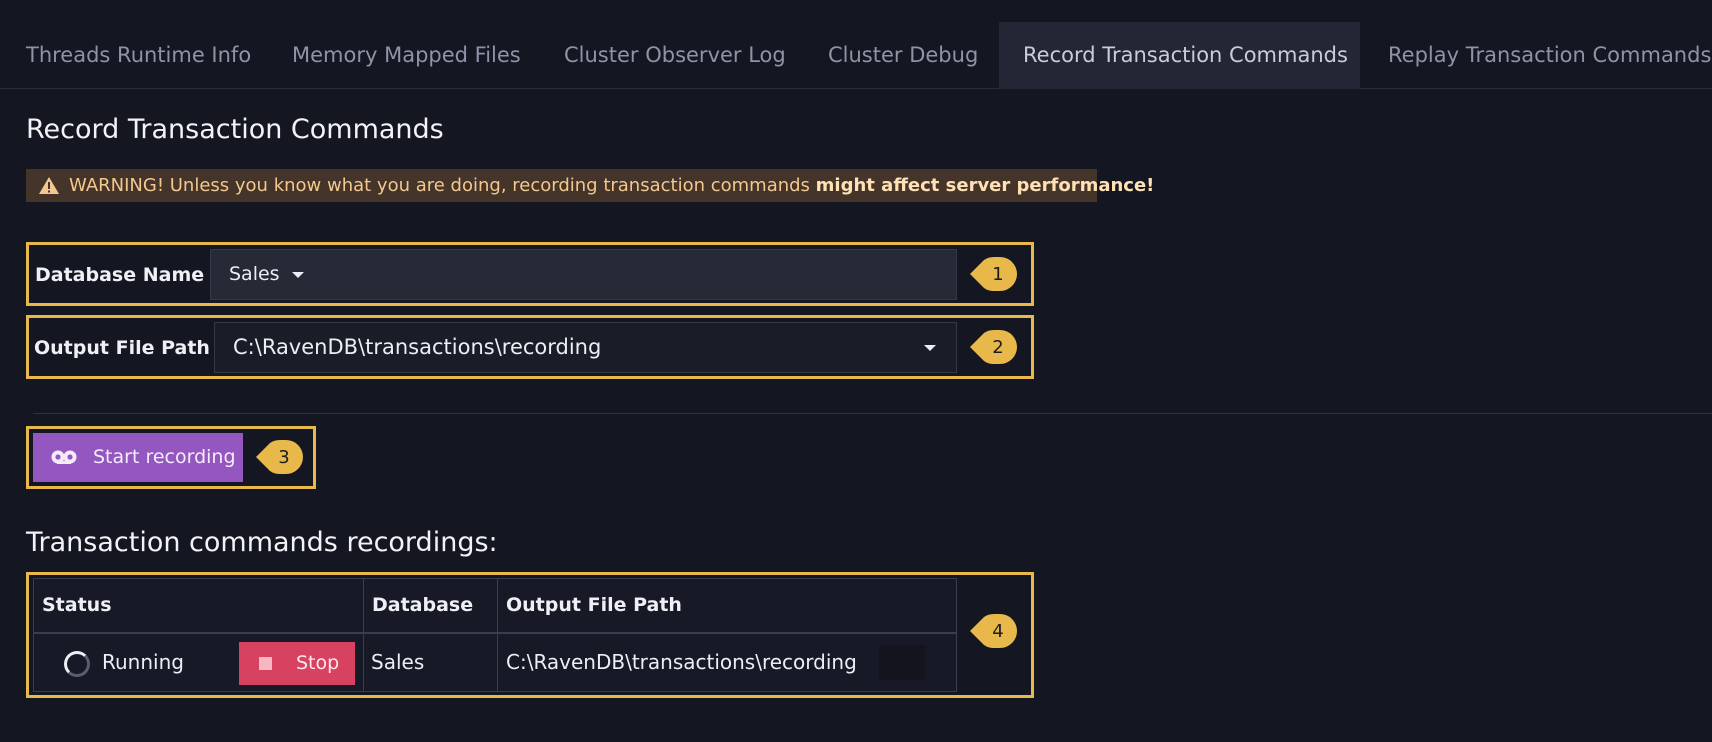 The width and height of the screenshot is (1712, 742). What do you see at coordinates (423, 605) in the screenshot?
I see `column-header-database: Database` at bounding box center [423, 605].